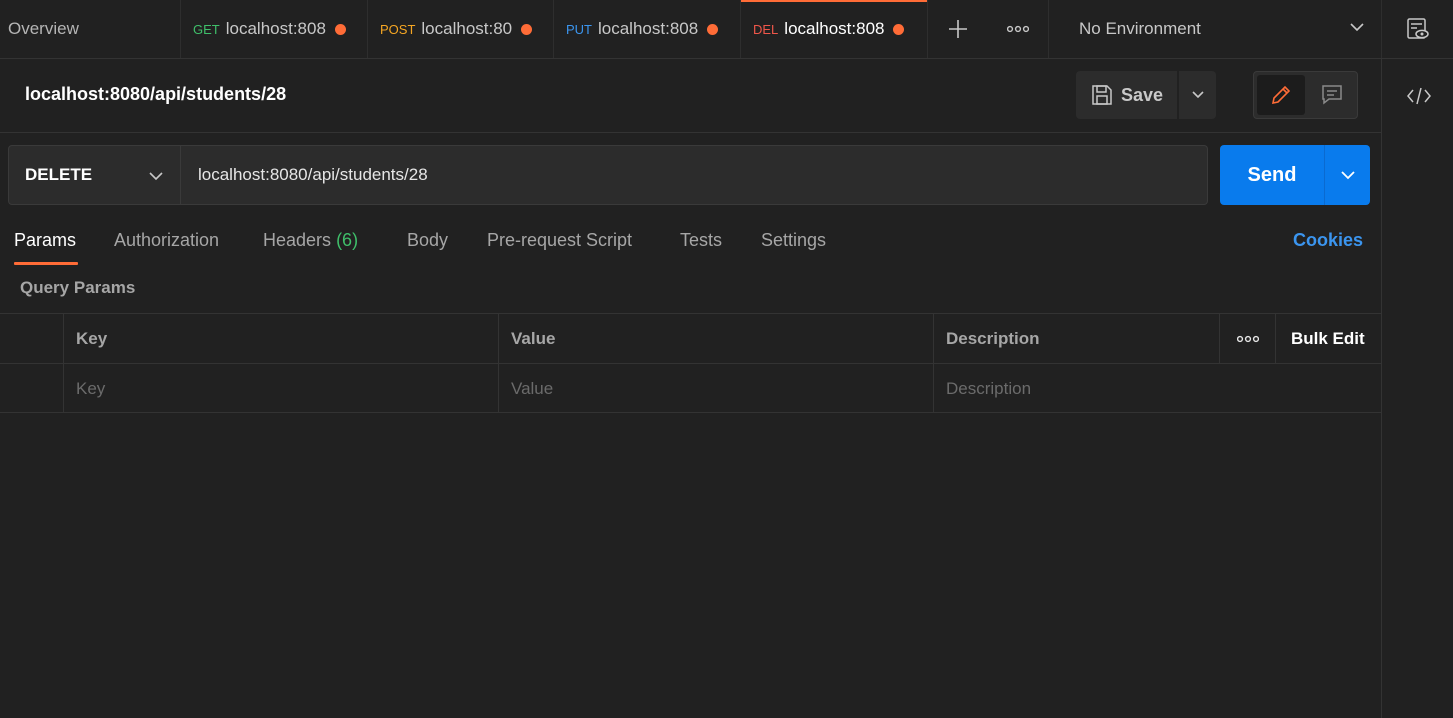  I want to click on tab-delete-request: DEL localhost:808, so click(834, 29).